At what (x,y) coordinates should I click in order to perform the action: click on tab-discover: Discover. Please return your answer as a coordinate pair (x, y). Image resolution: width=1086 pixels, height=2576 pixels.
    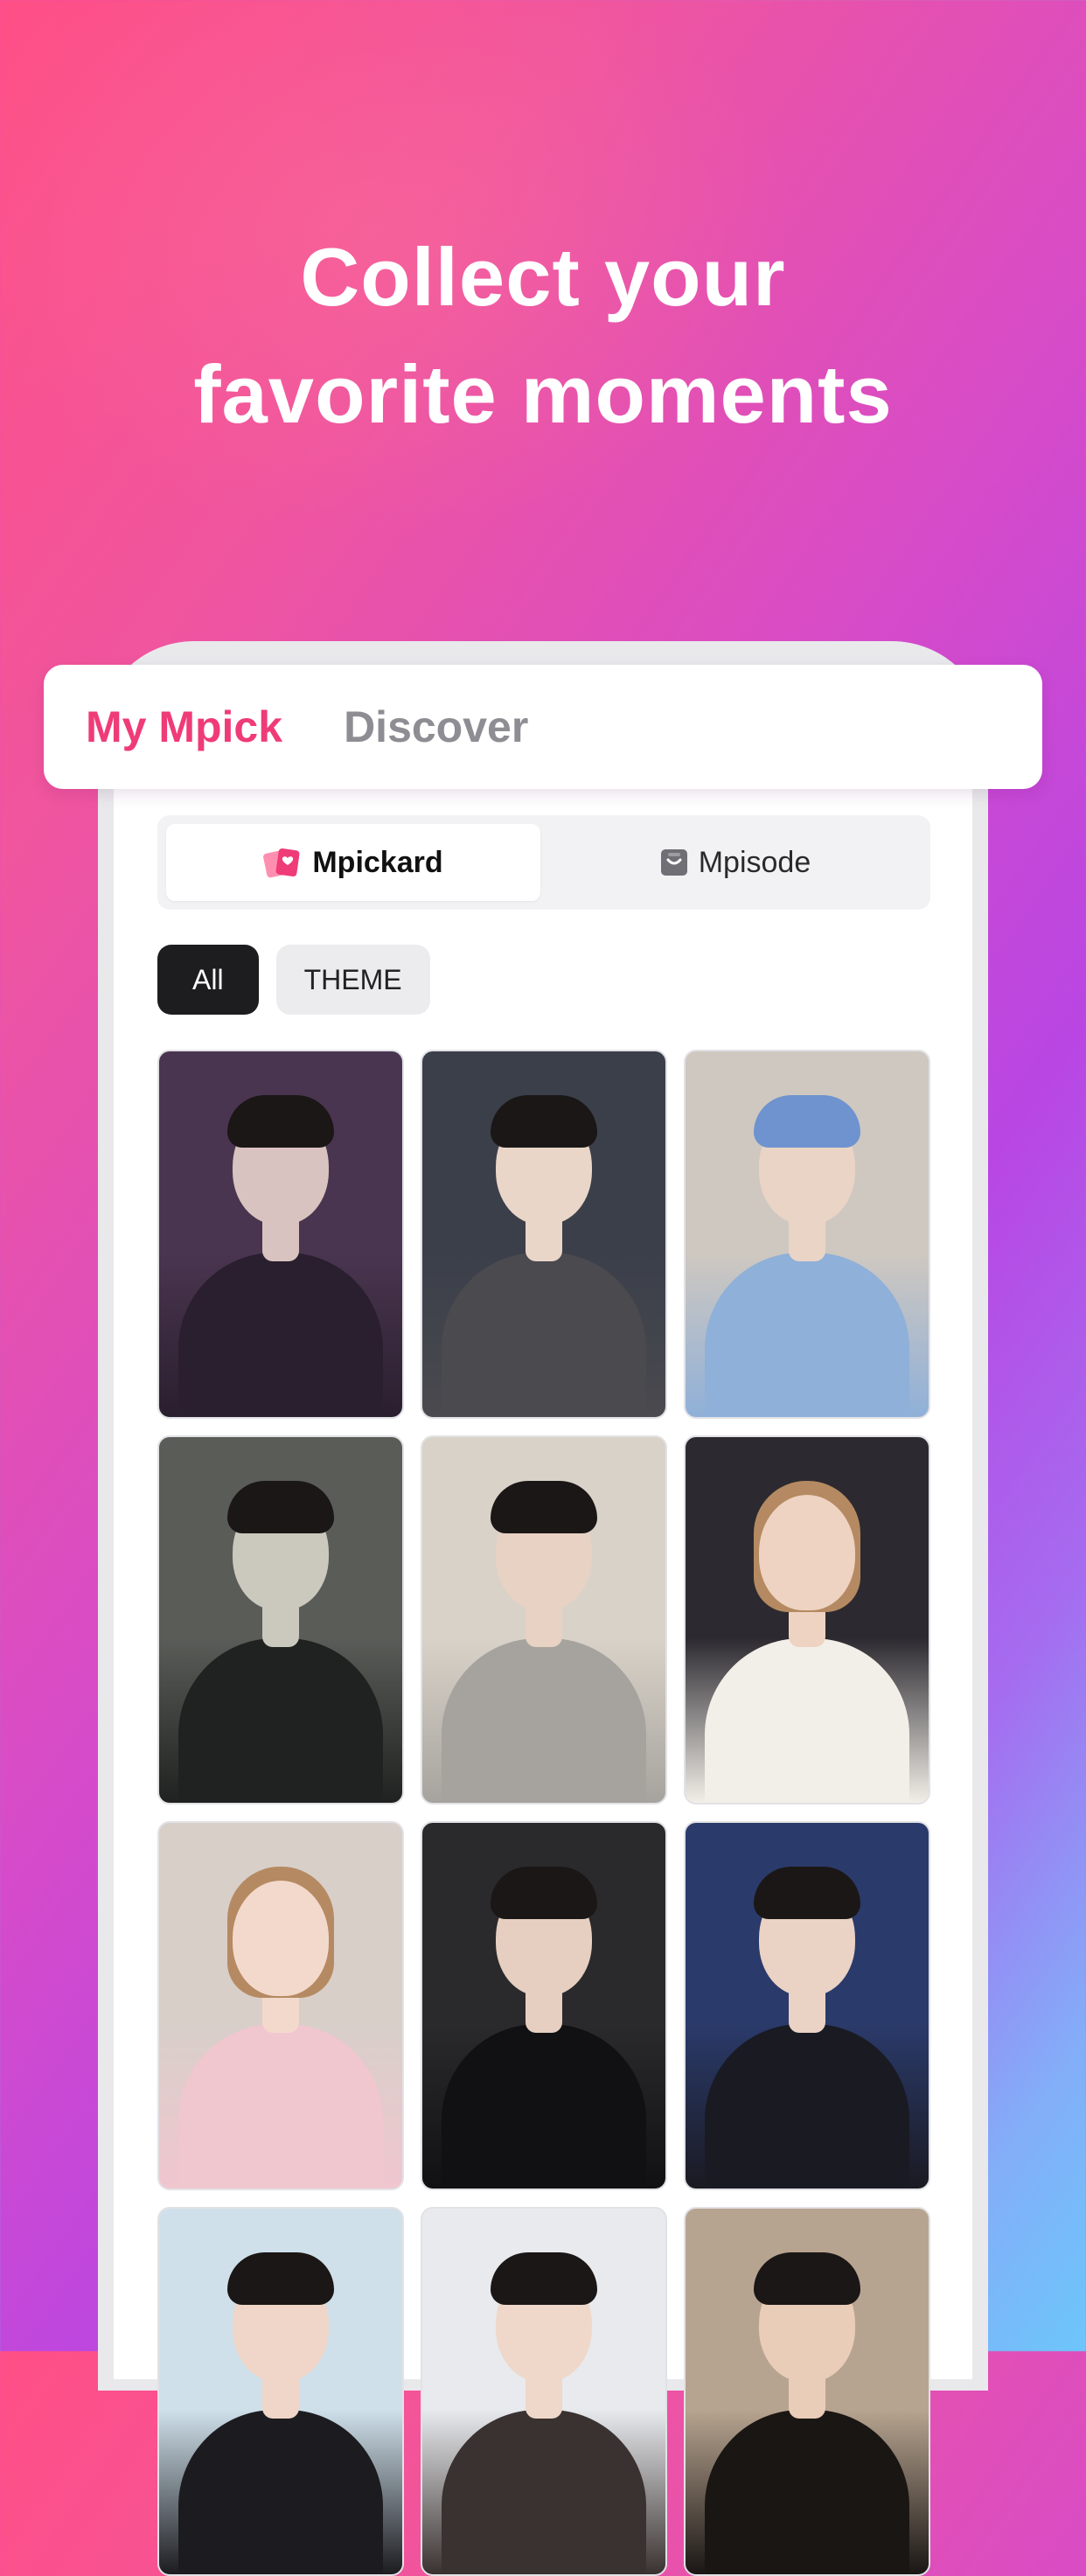
    Looking at the image, I should click on (436, 727).